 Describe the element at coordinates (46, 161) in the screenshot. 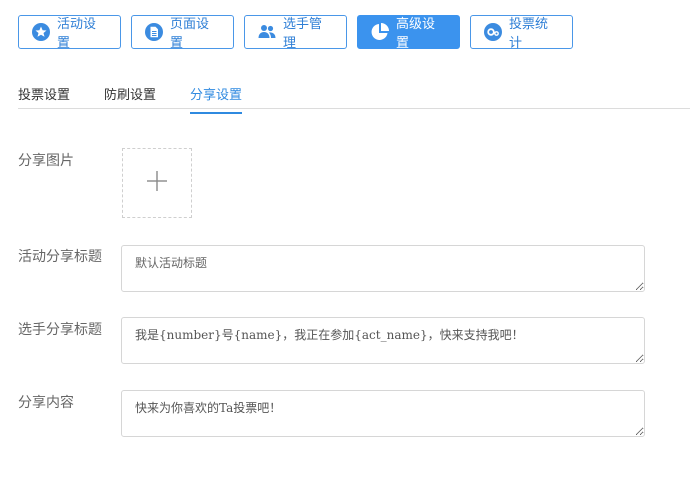

I see `share-image-label: 分享图片` at that location.